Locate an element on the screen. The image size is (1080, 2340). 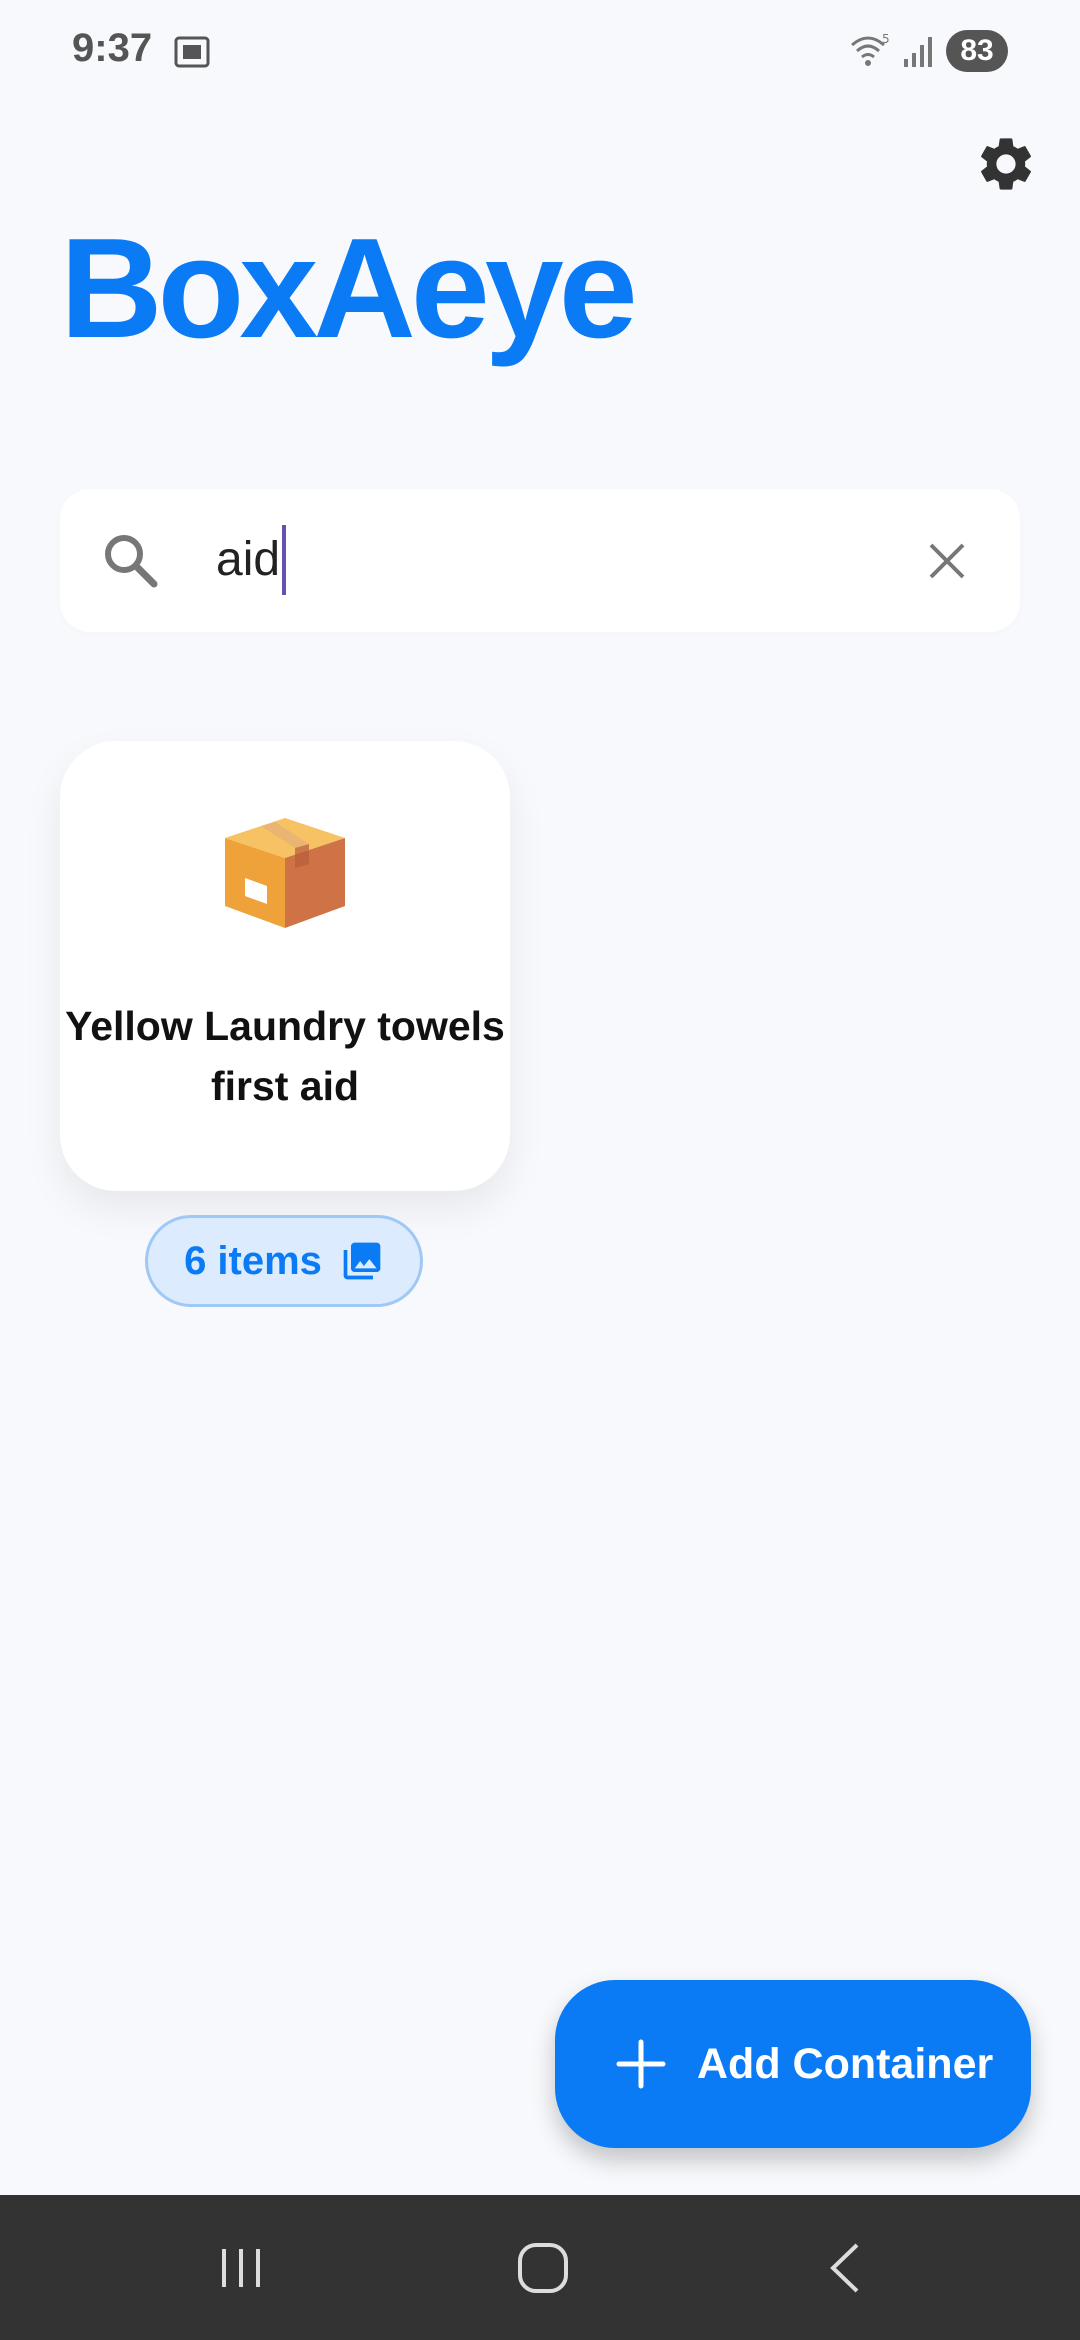
battery-icon: 83 is located at coordinates (977, 51).